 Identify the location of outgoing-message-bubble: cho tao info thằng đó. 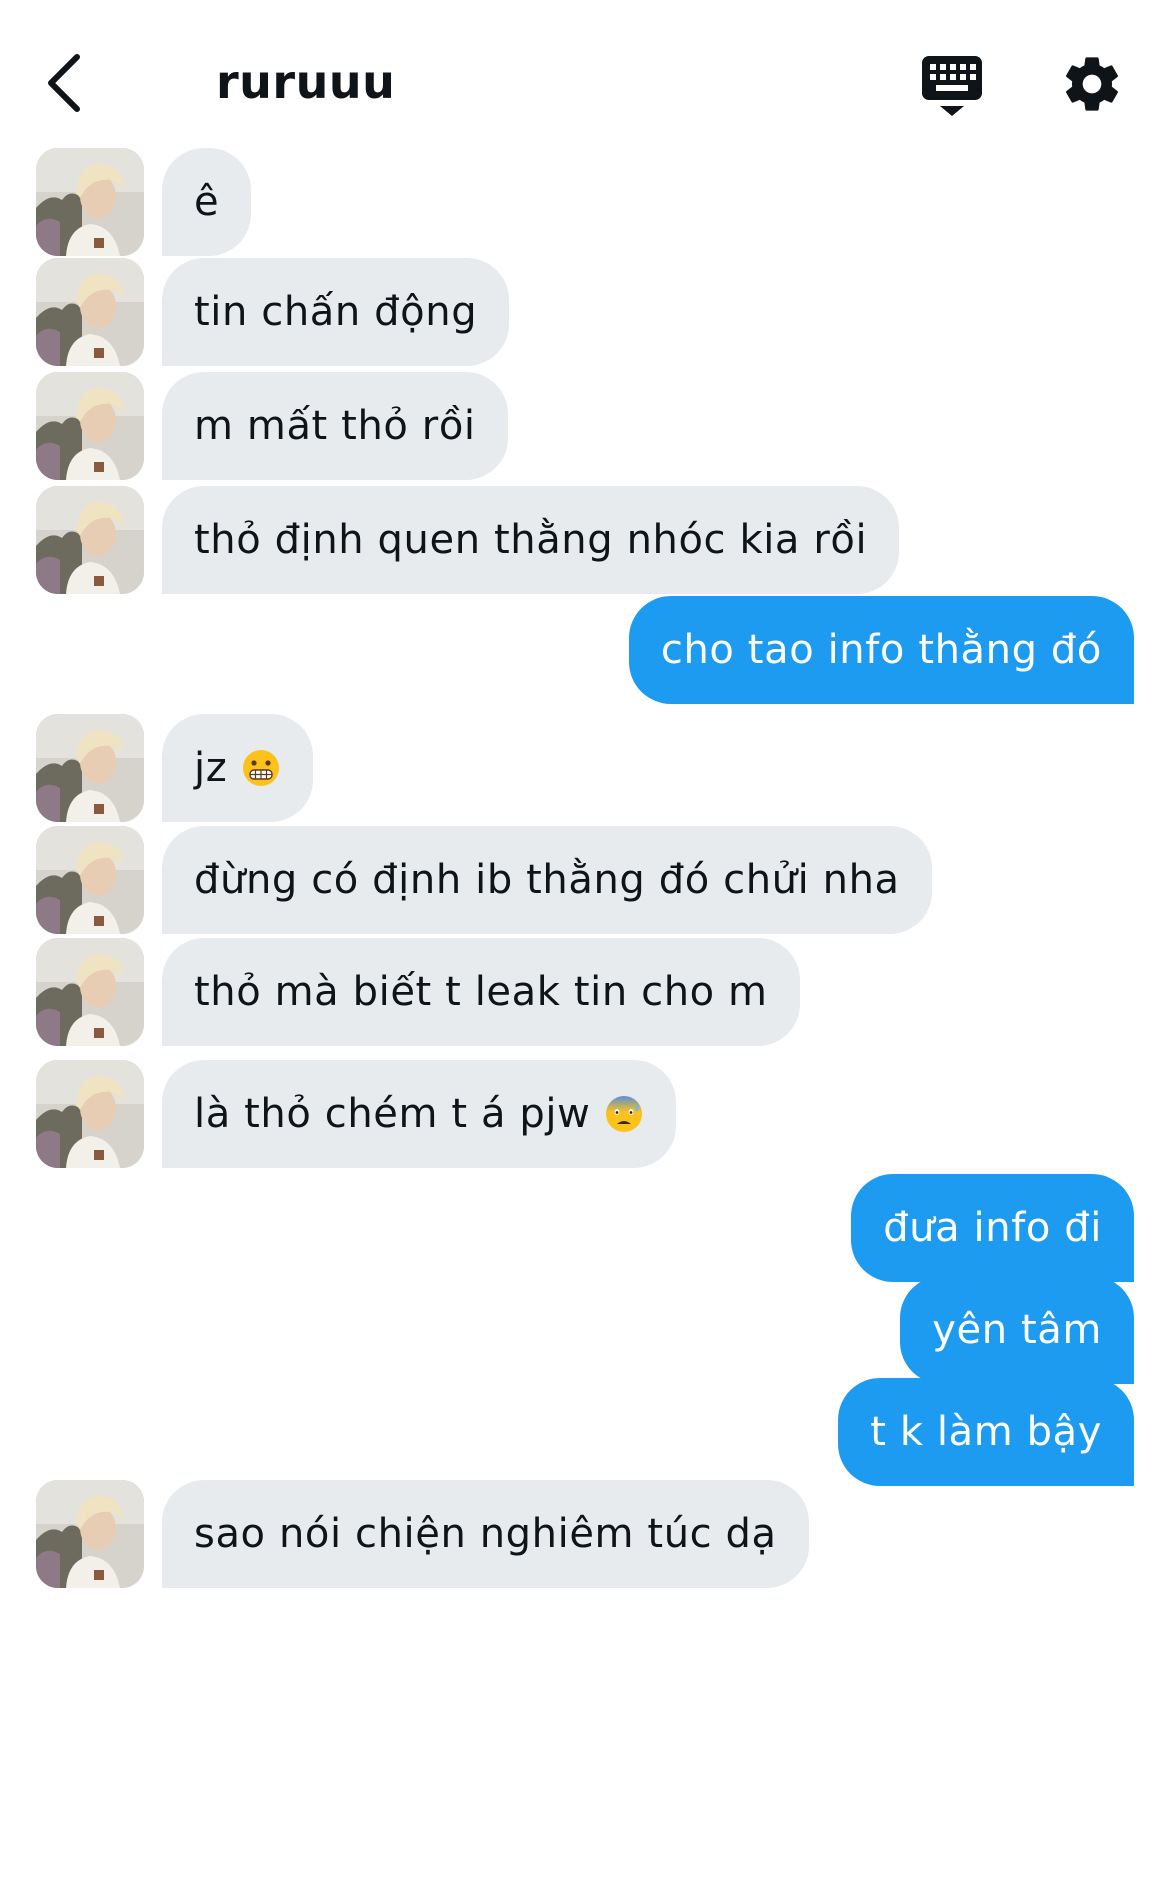
(881, 650).